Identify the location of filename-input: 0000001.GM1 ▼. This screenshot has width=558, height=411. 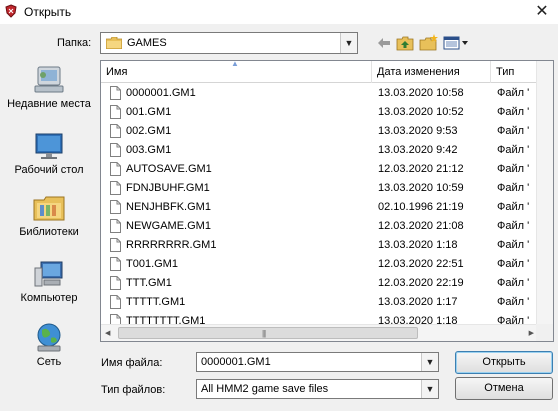
(317, 362).